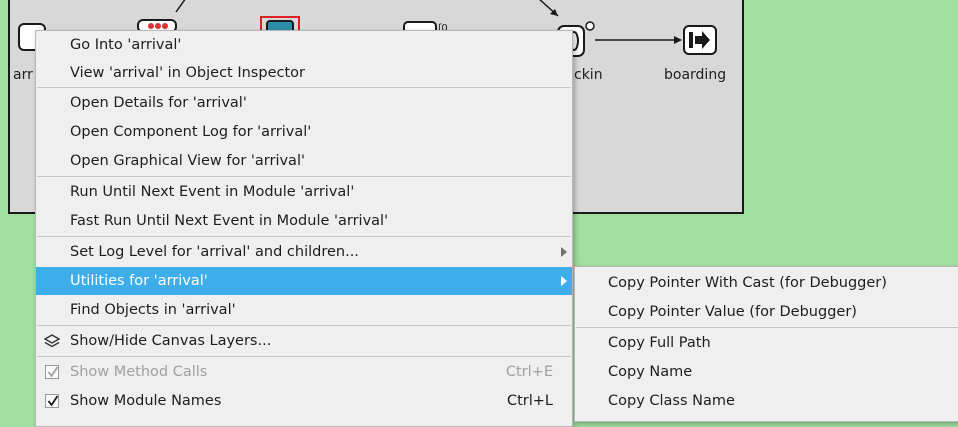 This screenshot has height=427, width=958. What do you see at coordinates (529, 372) in the screenshot?
I see `menu-item-shortcut: Ctrl+E` at bounding box center [529, 372].